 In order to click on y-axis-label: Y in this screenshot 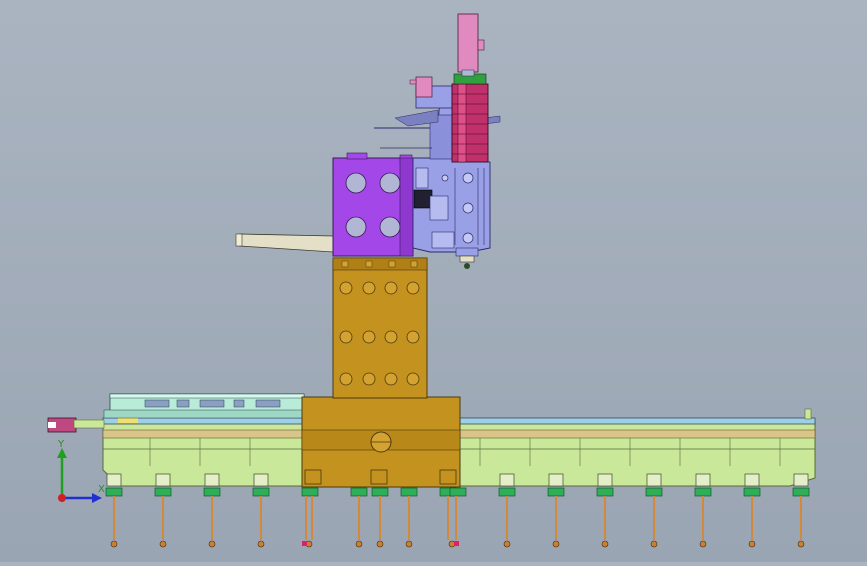, I will do `click(61, 445)`.